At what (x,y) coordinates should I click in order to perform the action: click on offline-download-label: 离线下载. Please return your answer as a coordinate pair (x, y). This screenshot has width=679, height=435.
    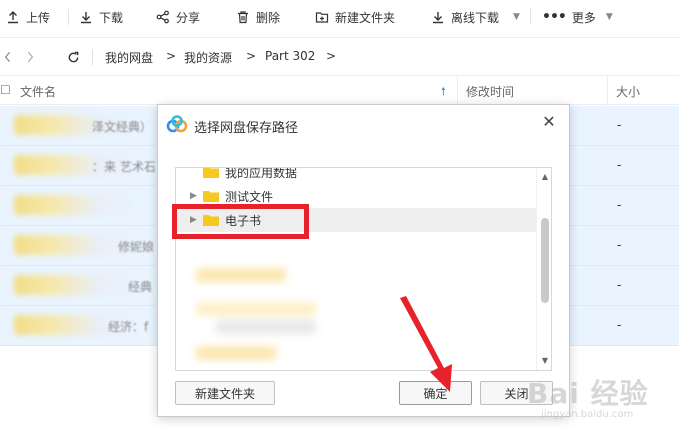
    Looking at the image, I should click on (475, 17).